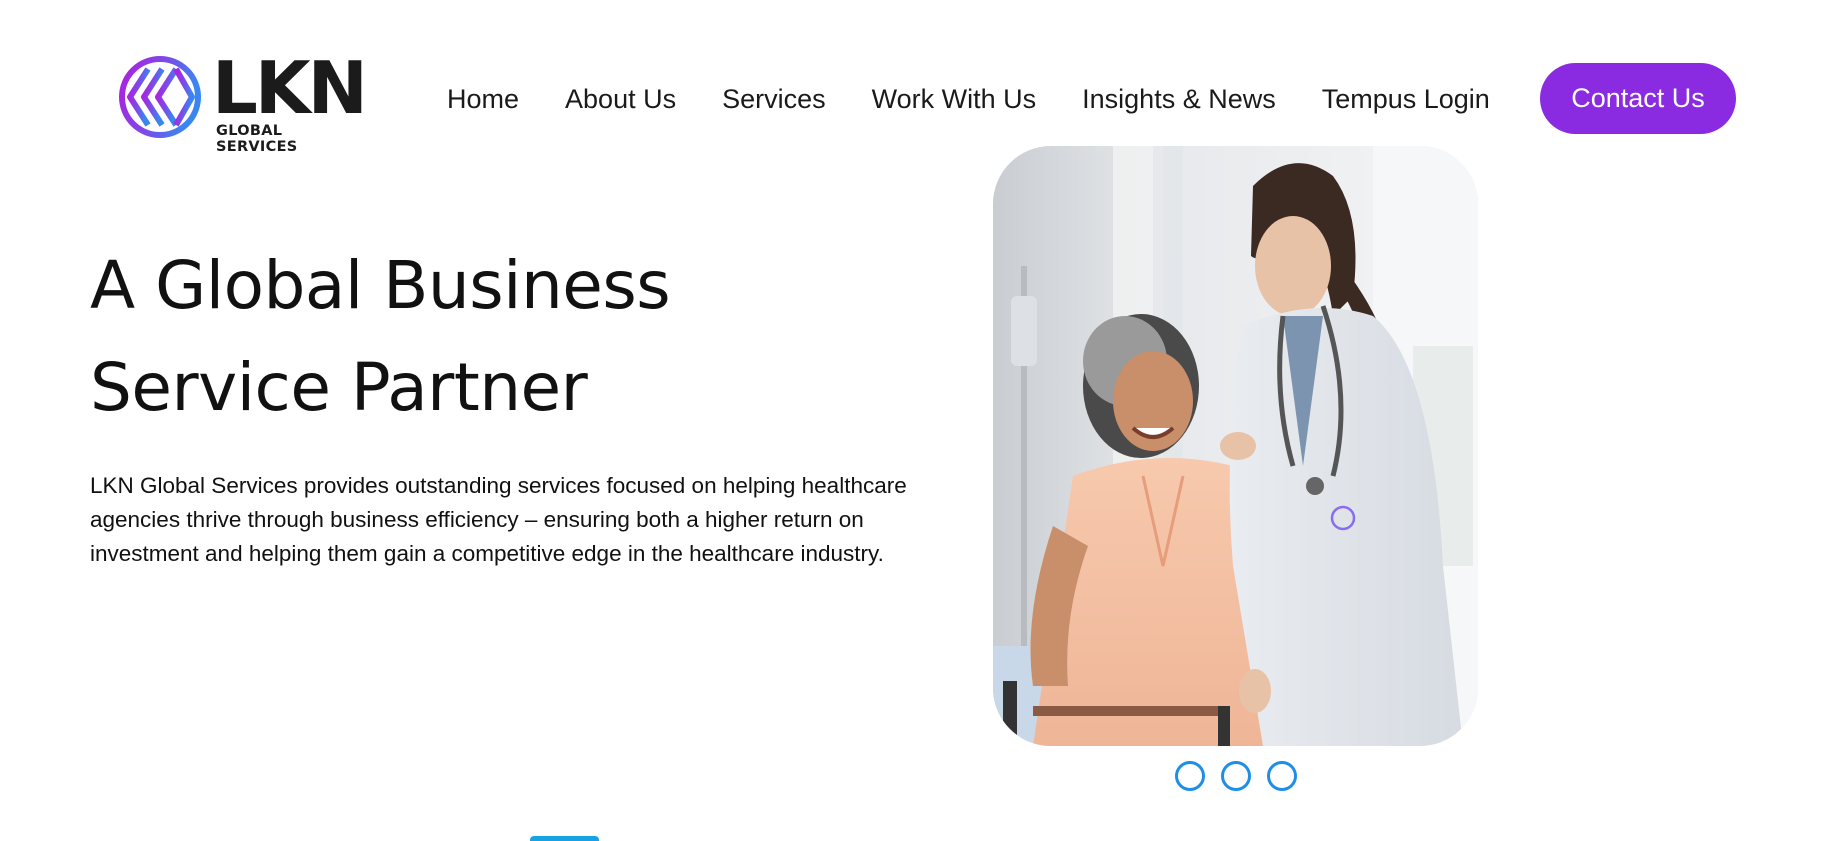  What do you see at coordinates (290, 88) in the screenshot?
I see `brand-name: LKN` at bounding box center [290, 88].